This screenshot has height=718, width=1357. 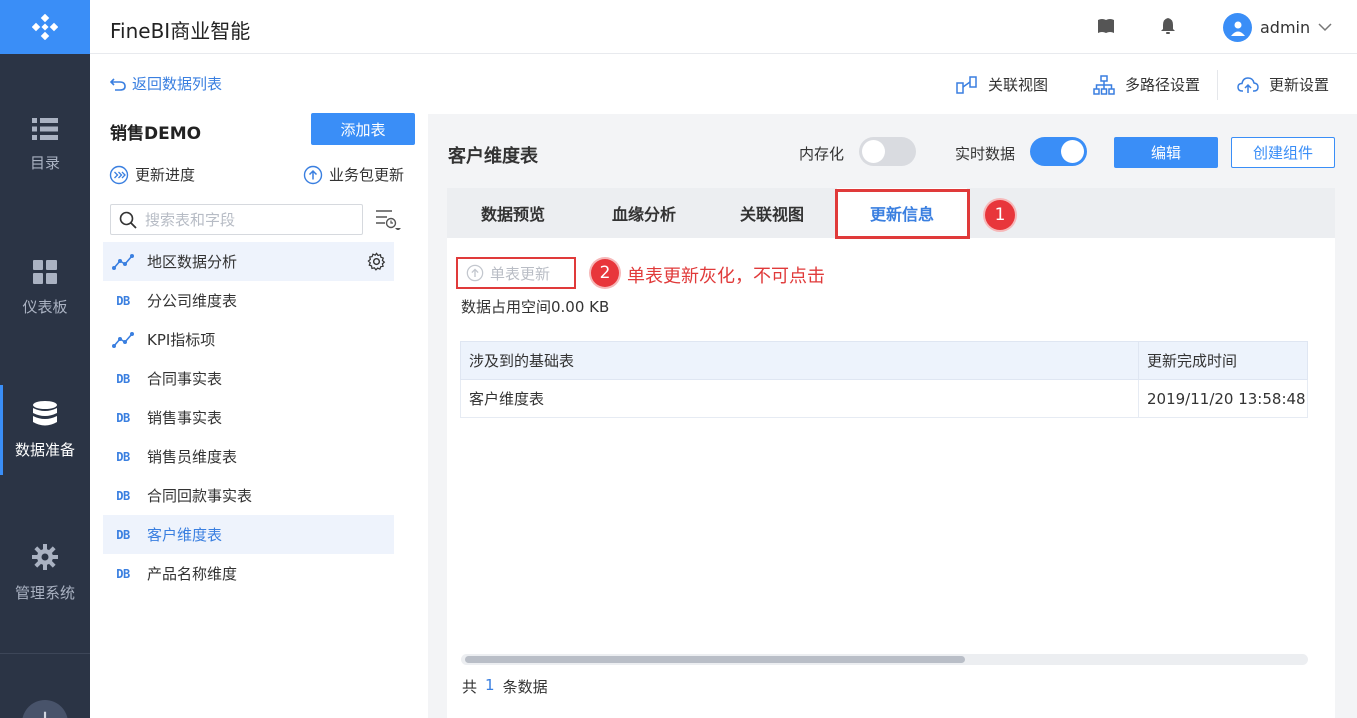 I want to click on realtime-label: 实时数据, so click(x=985, y=154).